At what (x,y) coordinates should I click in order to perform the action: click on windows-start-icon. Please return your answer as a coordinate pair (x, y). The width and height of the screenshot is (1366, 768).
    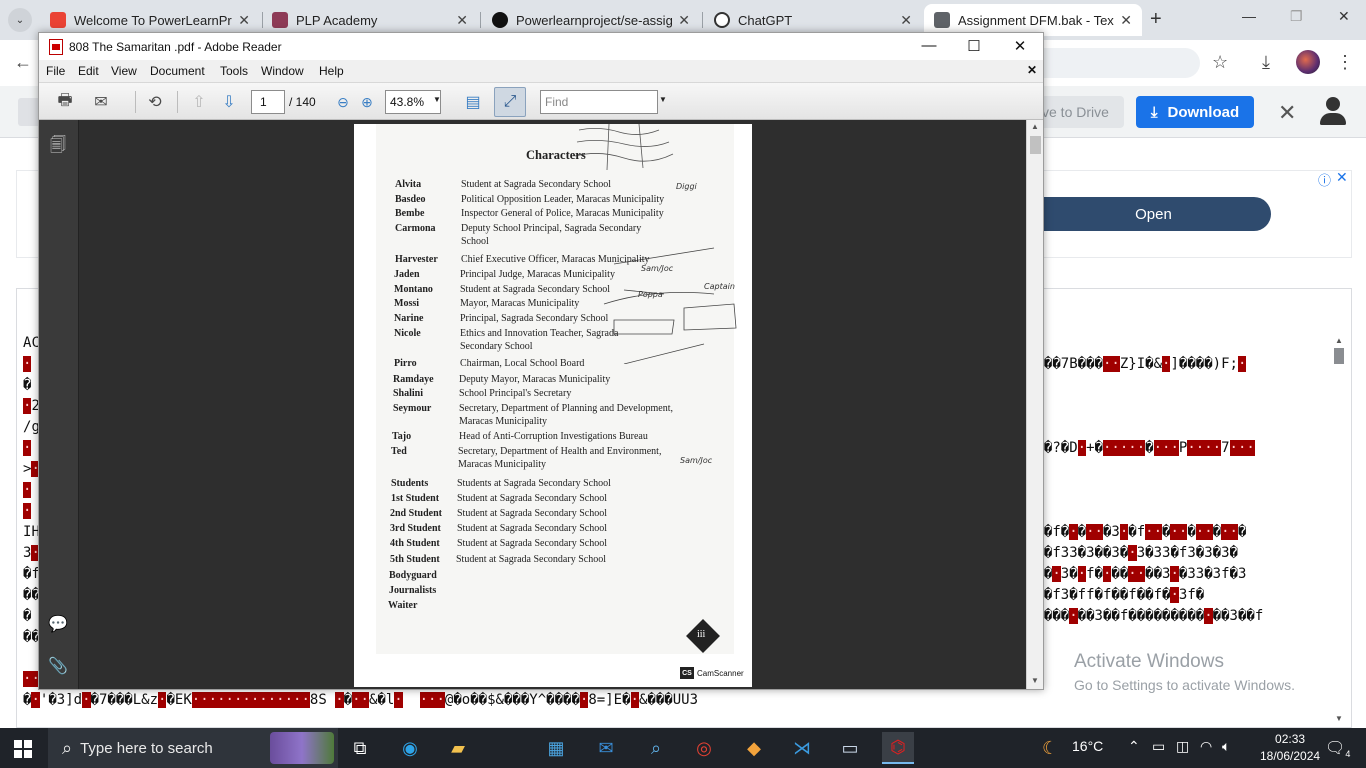
    Looking at the image, I should click on (23, 749).